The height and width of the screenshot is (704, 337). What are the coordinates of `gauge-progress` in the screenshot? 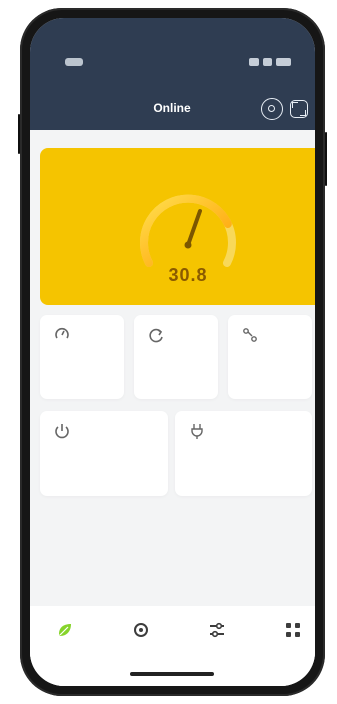 It's located at (188, 230).